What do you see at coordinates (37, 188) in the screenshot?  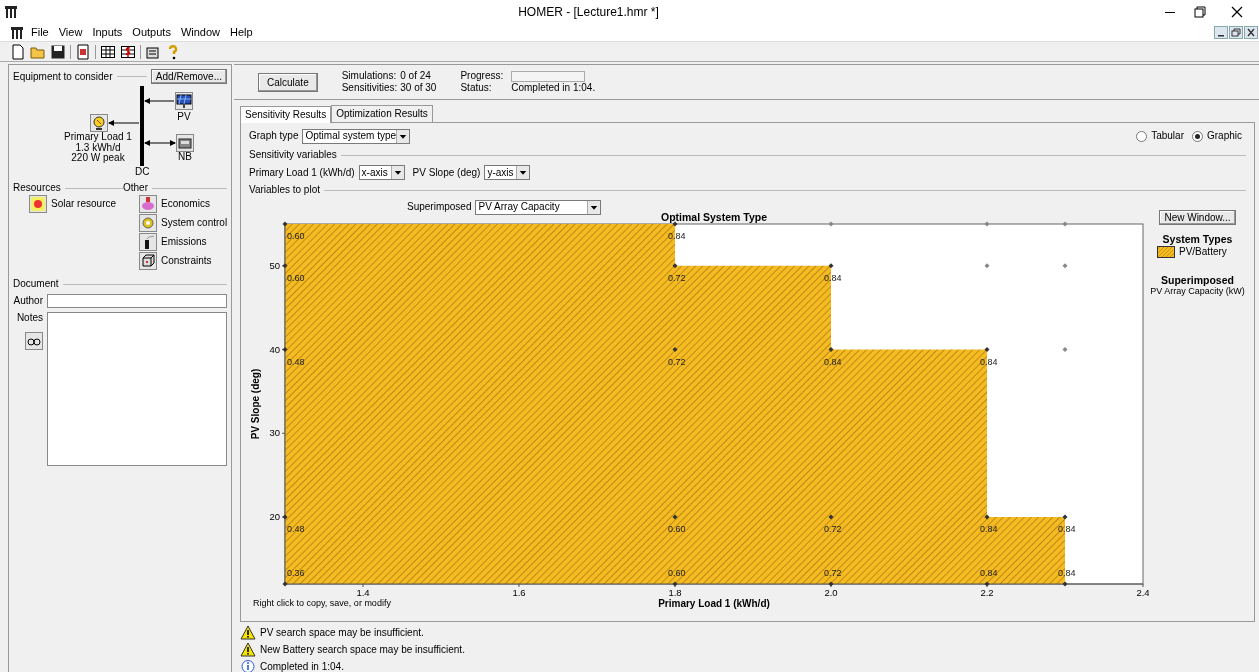 I see `section-label: Resources` at bounding box center [37, 188].